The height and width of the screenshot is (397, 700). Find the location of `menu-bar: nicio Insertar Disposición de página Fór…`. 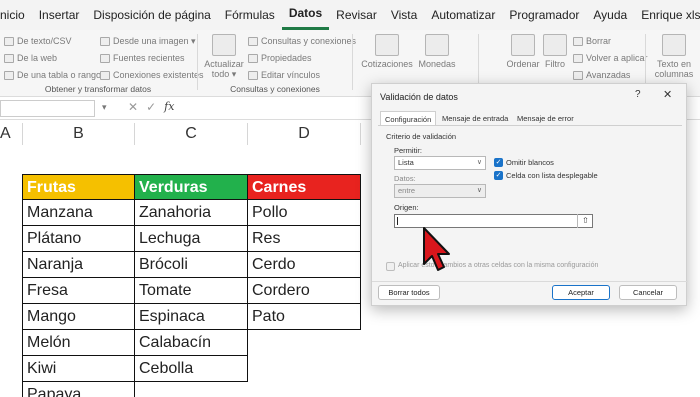

menu-bar: nicio Insertar Disposición de página Fór… is located at coordinates (350, 15).